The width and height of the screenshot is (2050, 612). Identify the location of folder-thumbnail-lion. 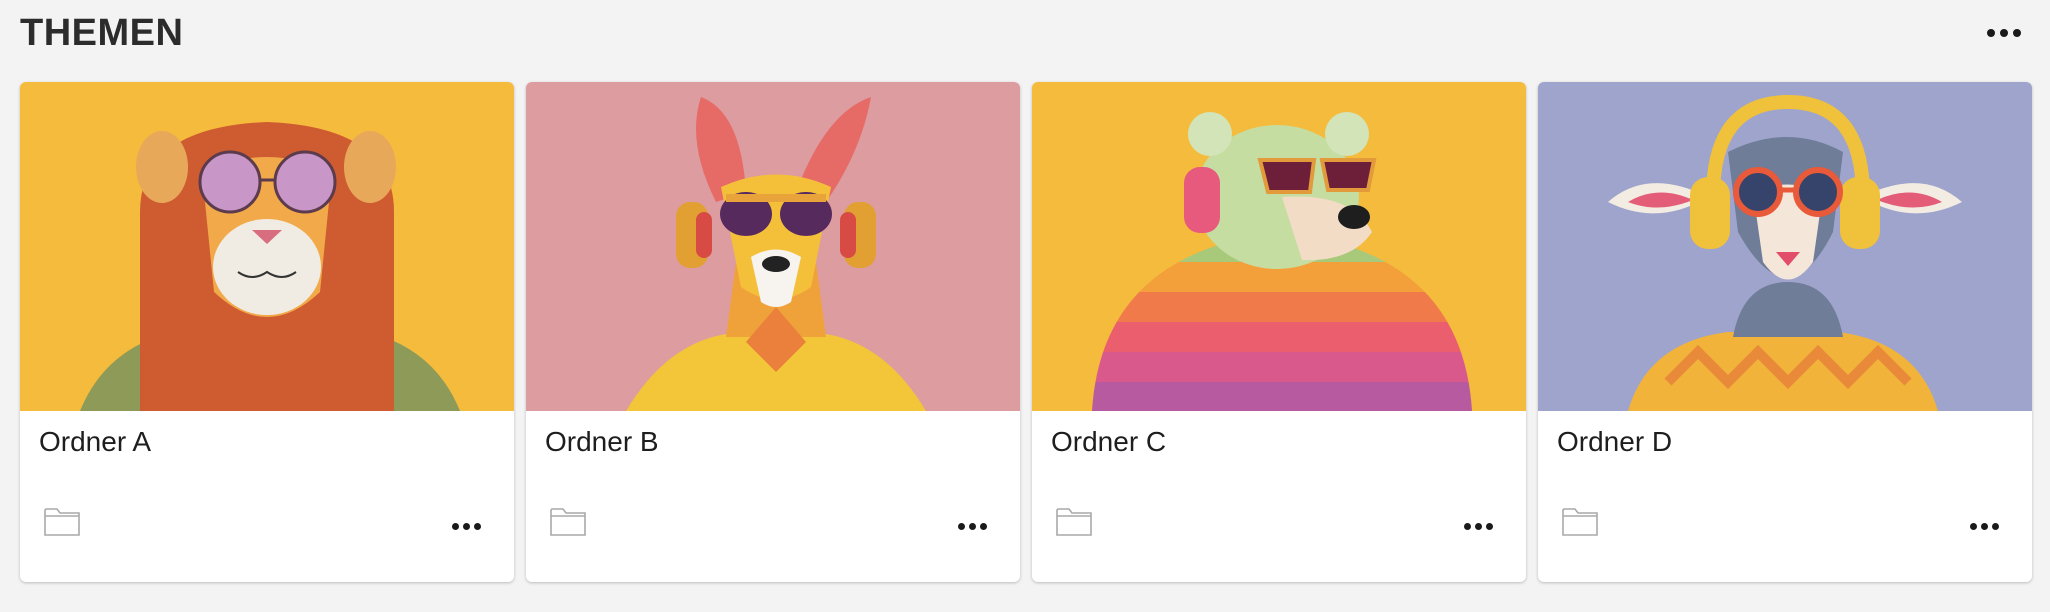
(267, 246).